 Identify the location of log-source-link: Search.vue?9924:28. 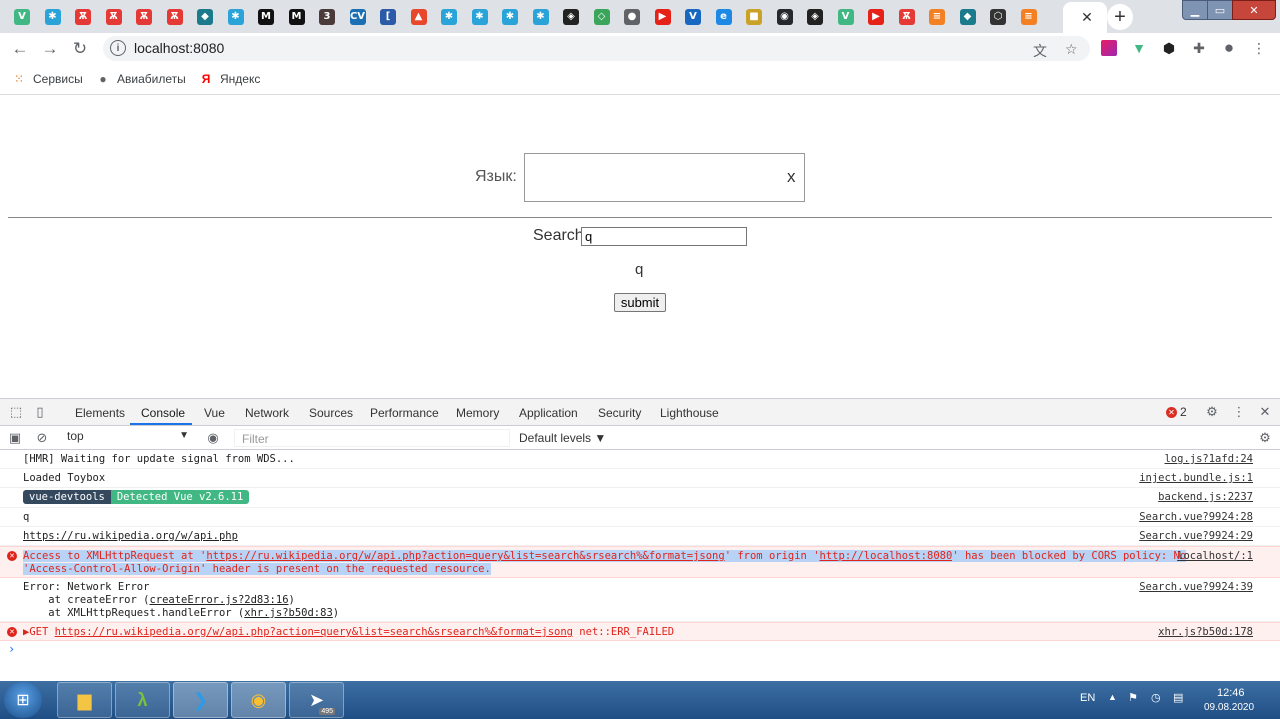
(1196, 517).